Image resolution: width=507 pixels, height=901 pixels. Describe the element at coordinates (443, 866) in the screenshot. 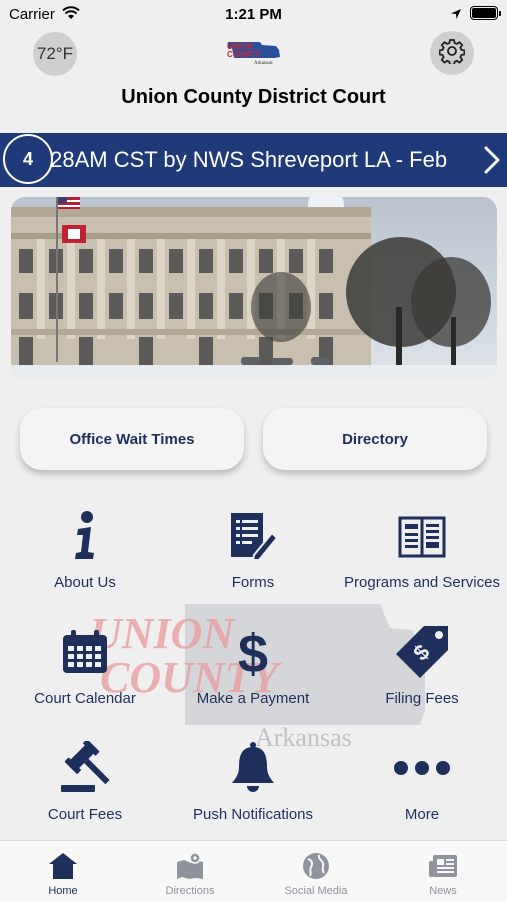

I see `newspaper-icon` at that location.